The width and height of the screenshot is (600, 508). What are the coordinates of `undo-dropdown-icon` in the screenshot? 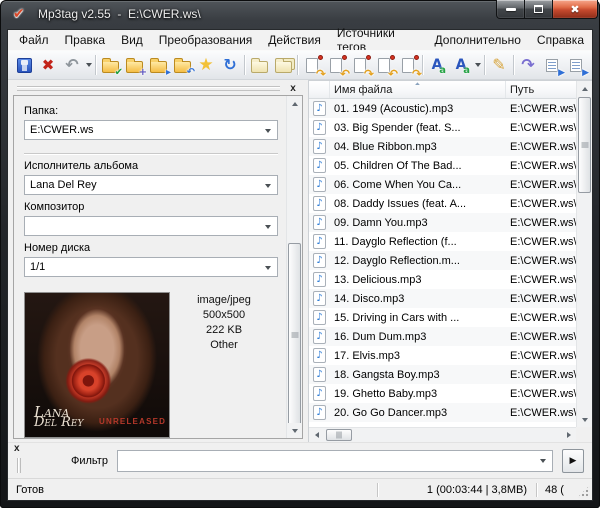 It's located at (88, 65).